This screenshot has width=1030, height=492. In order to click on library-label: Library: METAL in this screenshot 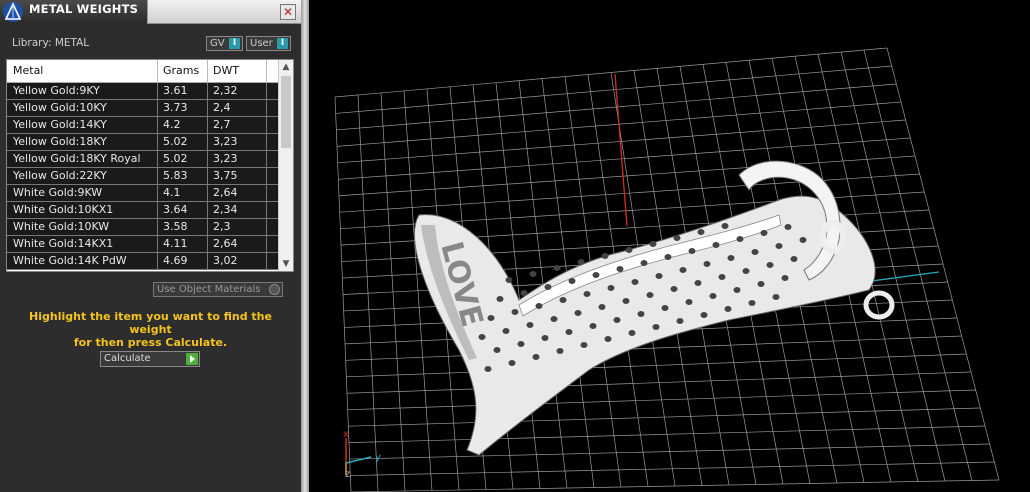, I will do `click(51, 43)`.